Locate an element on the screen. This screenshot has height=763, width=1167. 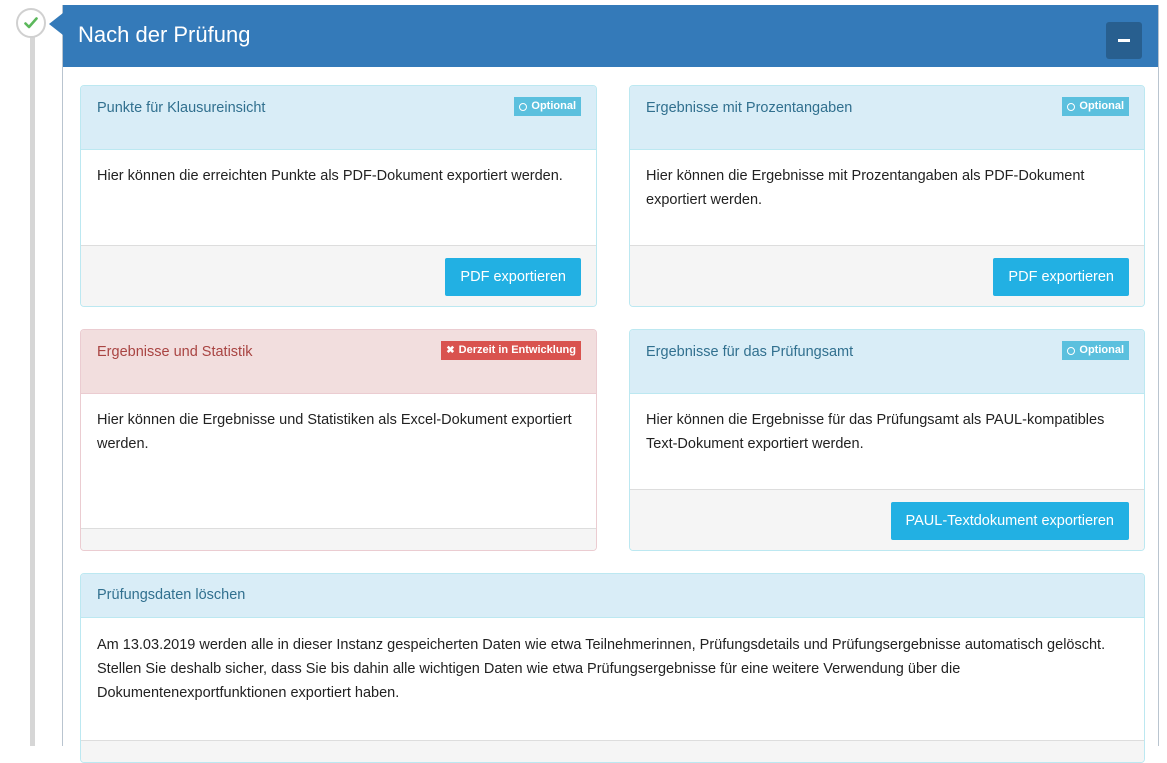
panel-header: Nach der Prüfung is located at coordinates (603, 36).